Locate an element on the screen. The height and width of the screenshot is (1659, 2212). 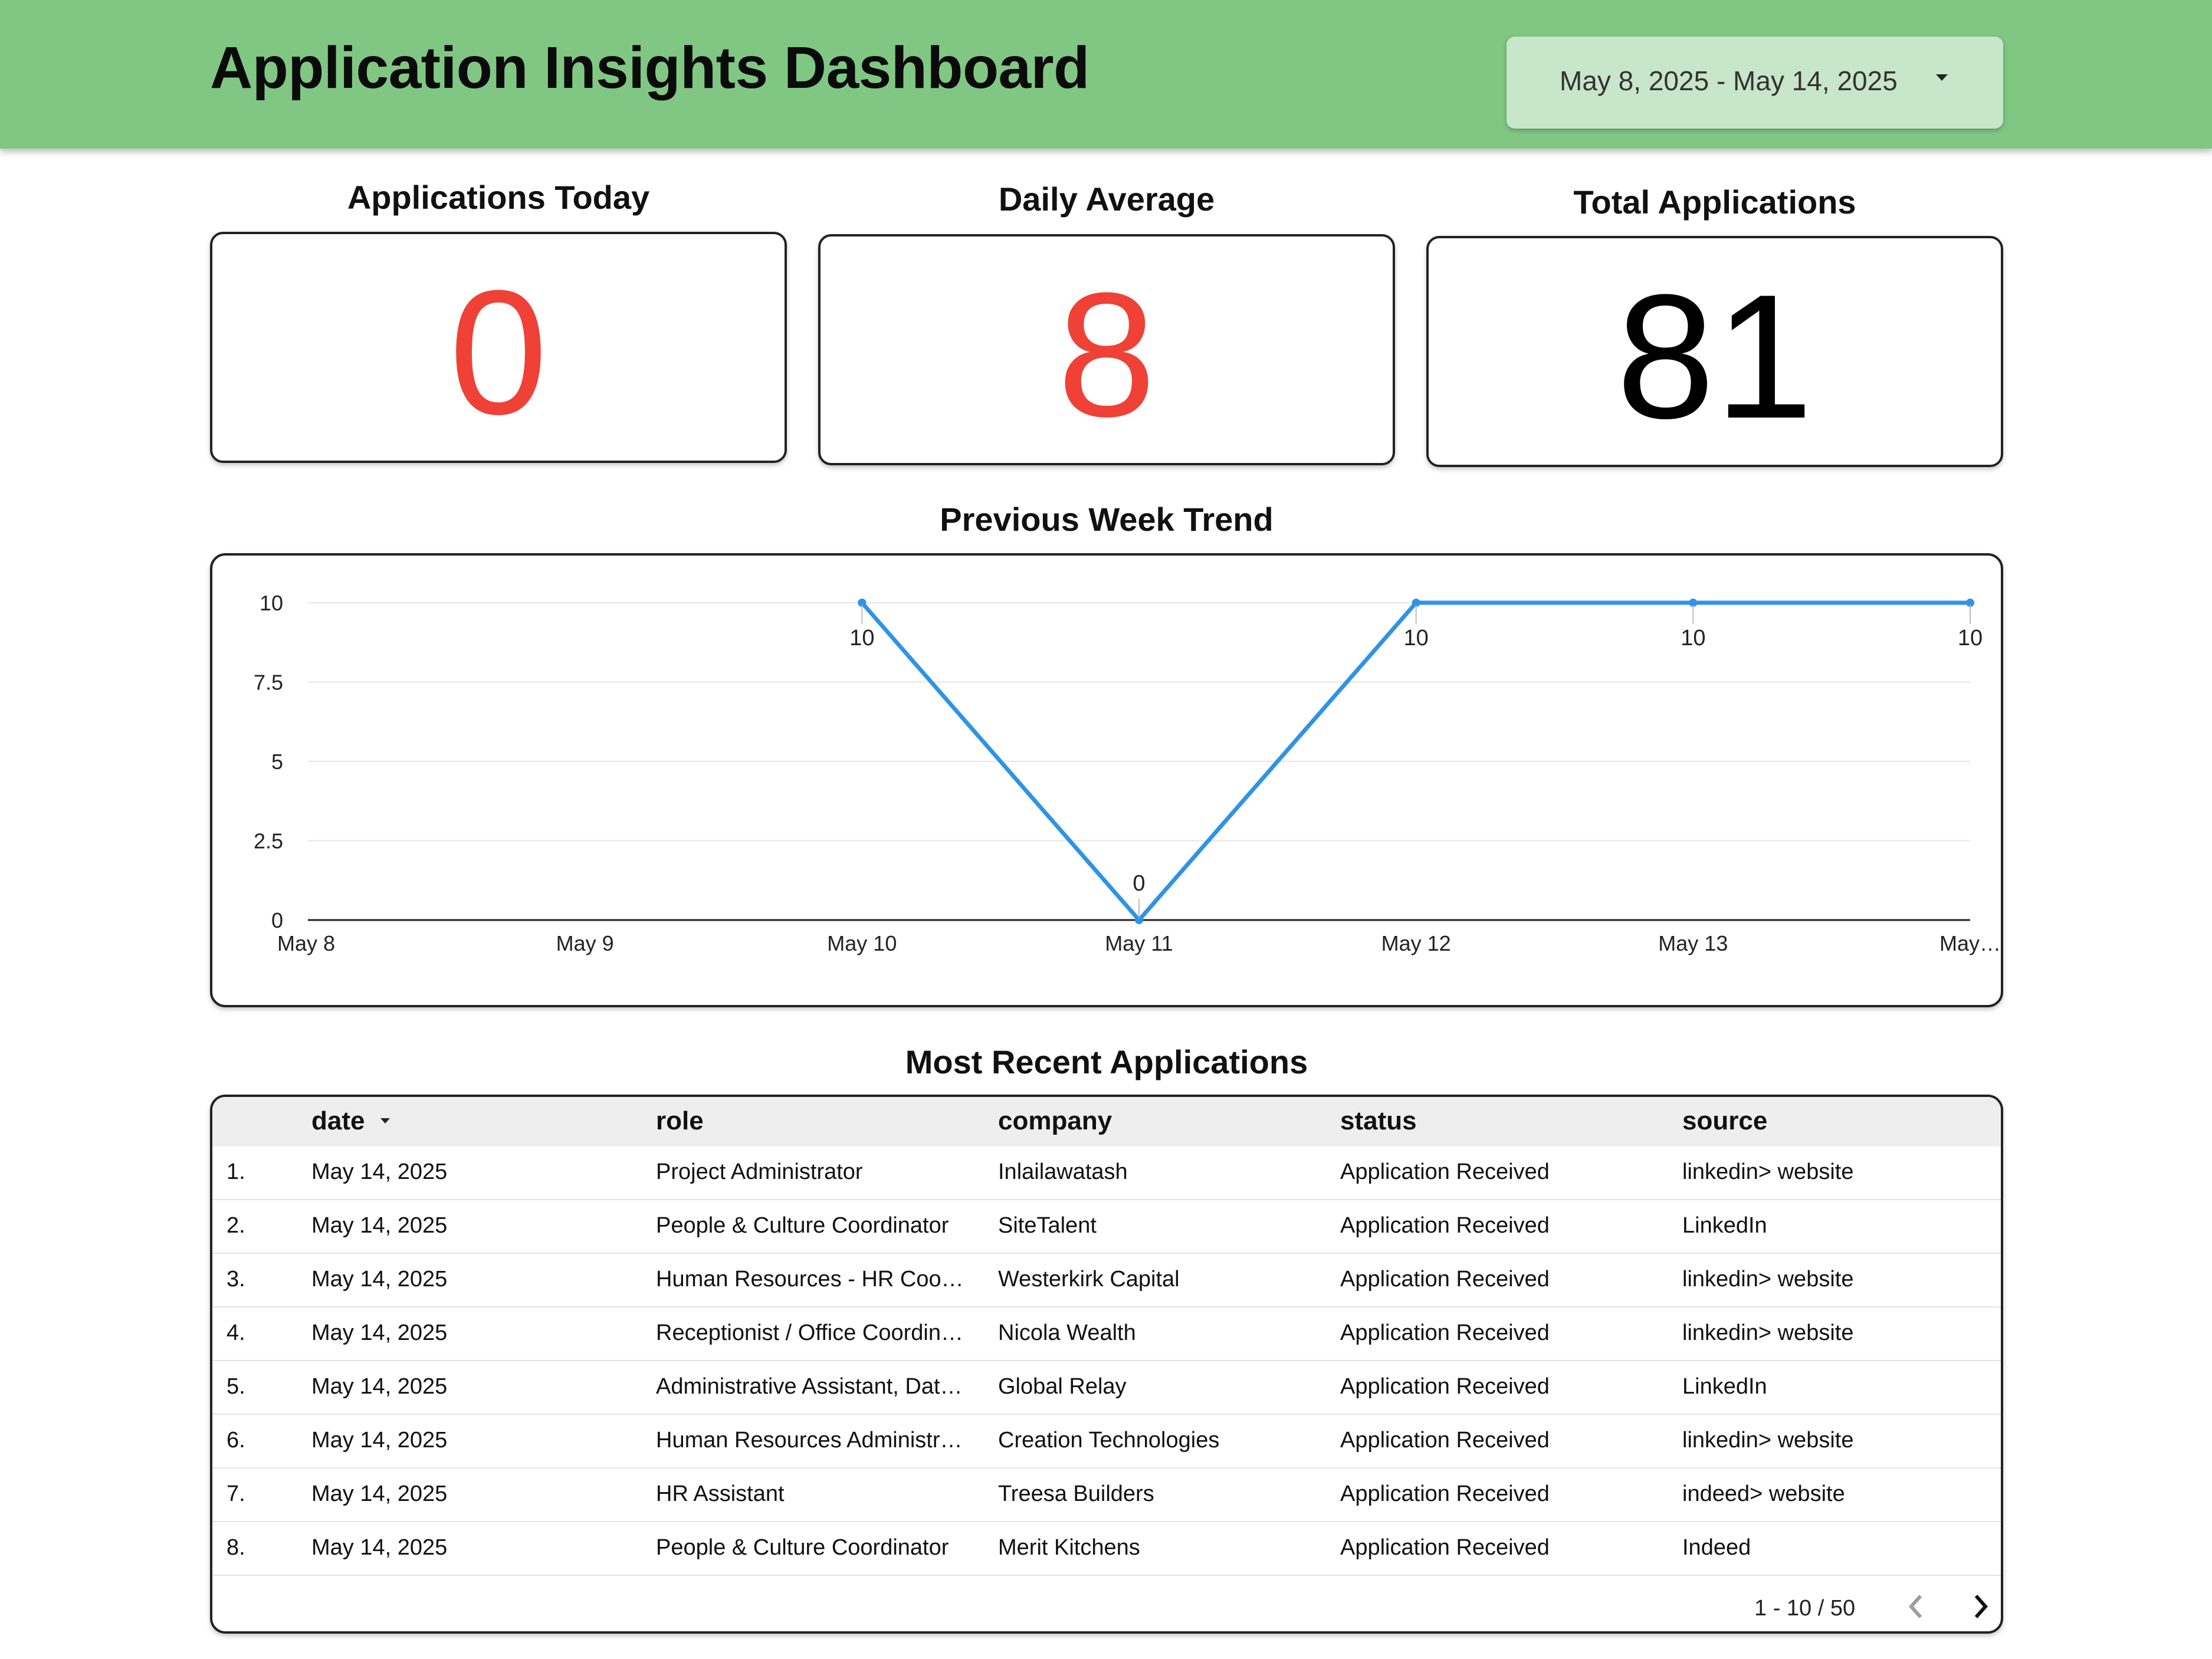
column-header-source: source is located at coordinates (1724, 1121).